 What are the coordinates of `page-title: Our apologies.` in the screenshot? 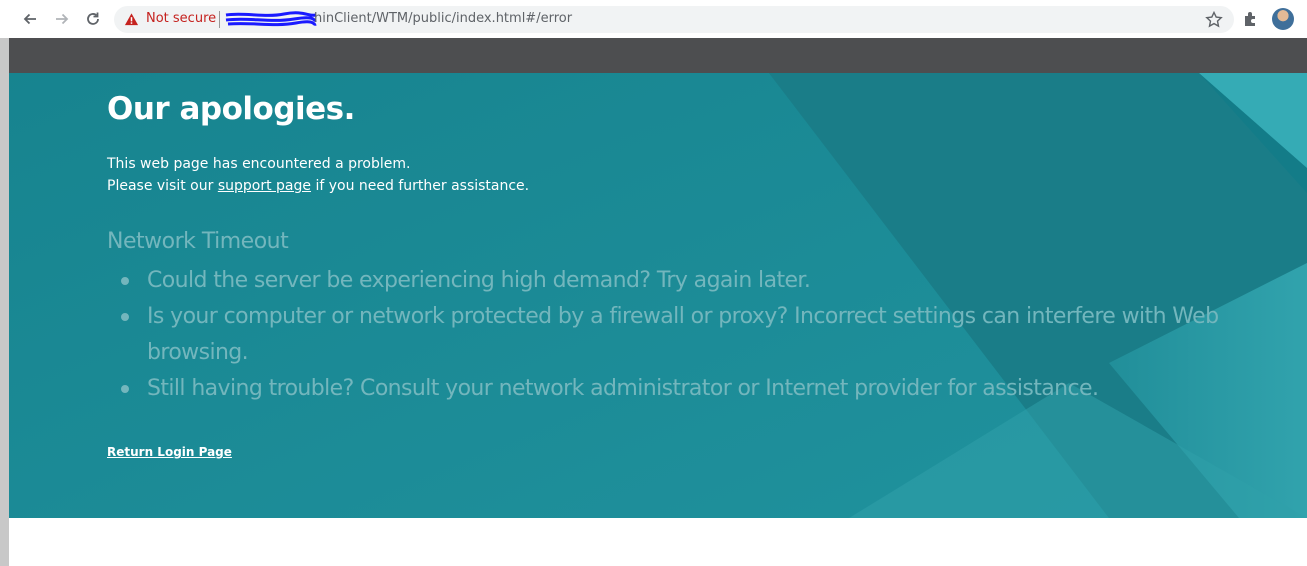 It's located at (231, 109).